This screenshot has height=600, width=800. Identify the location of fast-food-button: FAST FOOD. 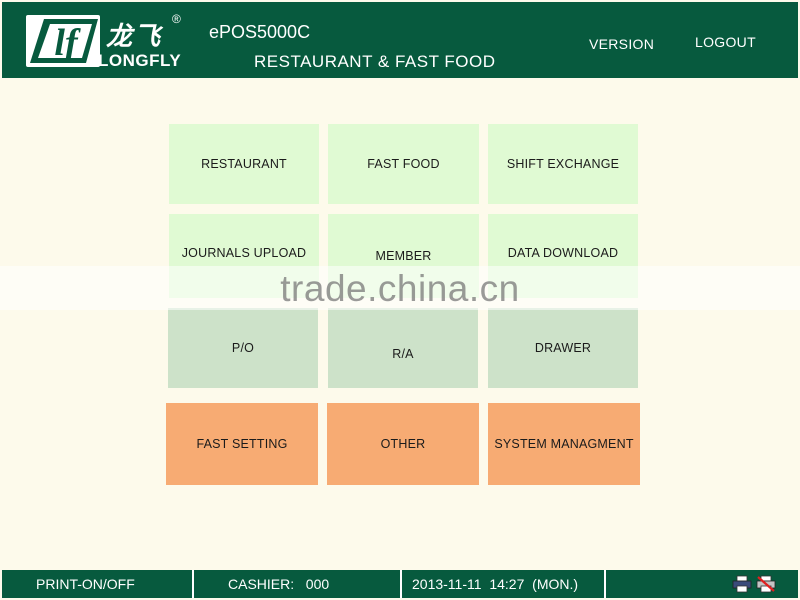
(403, 164).